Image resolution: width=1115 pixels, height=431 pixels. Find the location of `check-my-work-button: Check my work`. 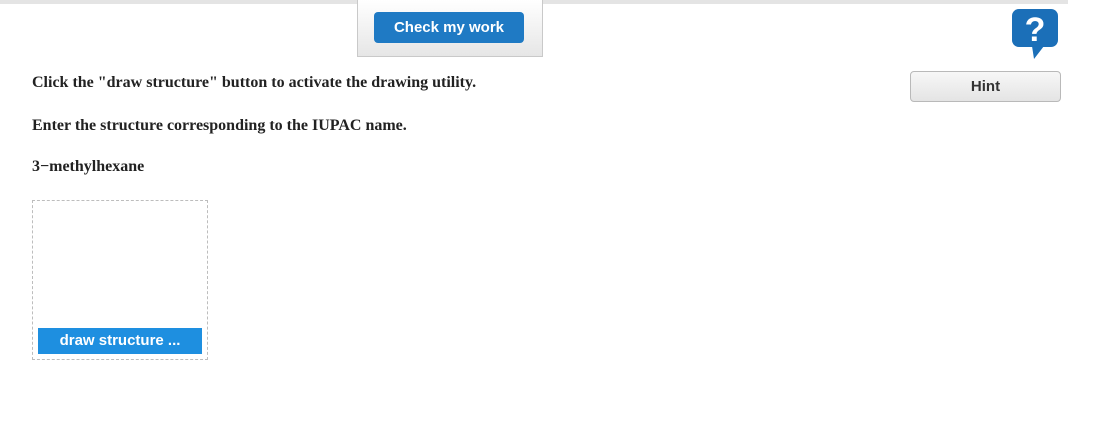

check-my-work-button: Check my work is located at coordinates (449, 27).